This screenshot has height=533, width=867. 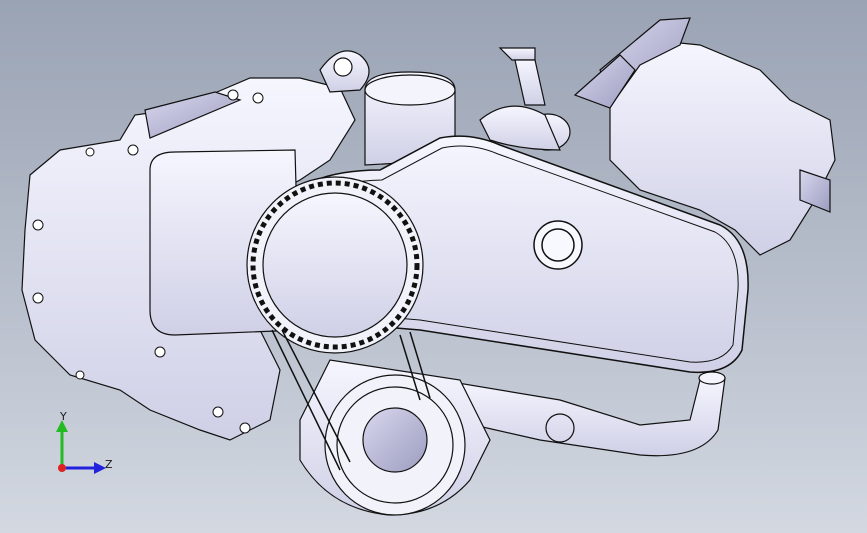 I want to click on driven-pulley, so click(x=395, y=437).